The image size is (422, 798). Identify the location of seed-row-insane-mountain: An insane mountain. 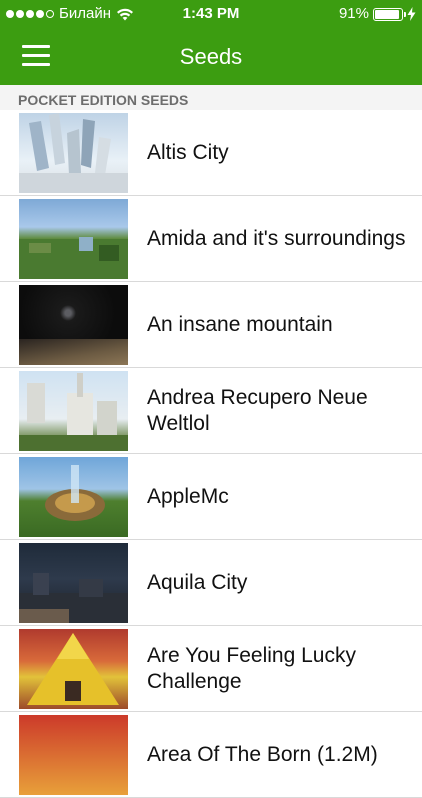
(211, 325).